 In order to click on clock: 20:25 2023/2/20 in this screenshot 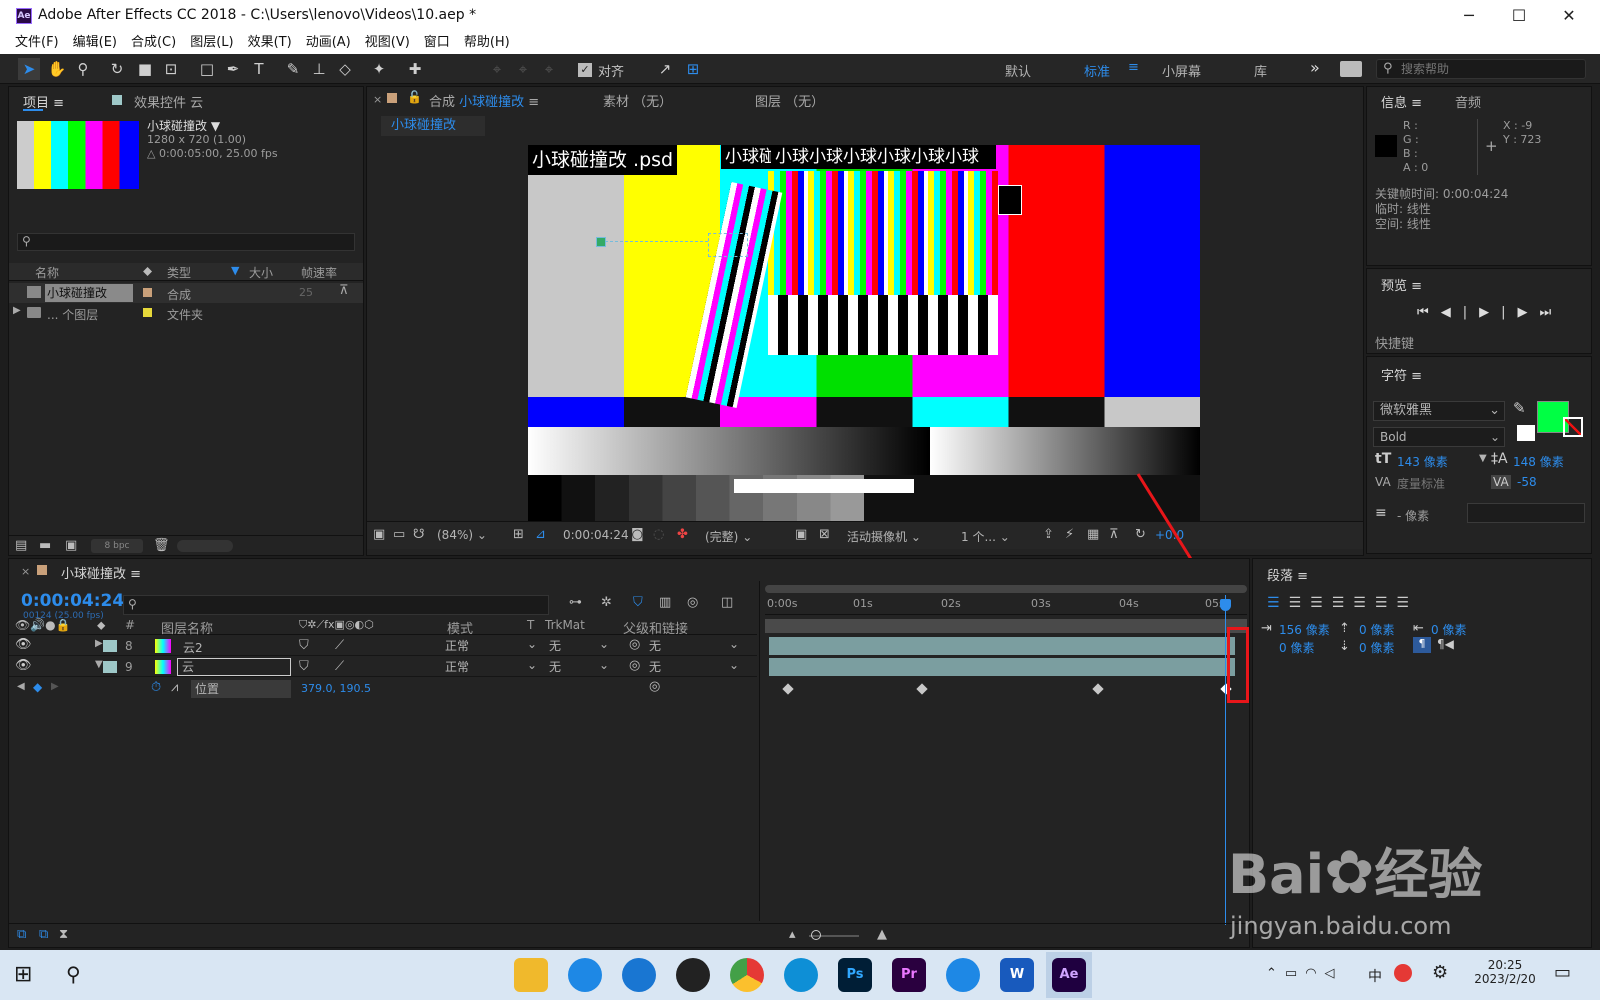, I will do `click(1505, 972)`.